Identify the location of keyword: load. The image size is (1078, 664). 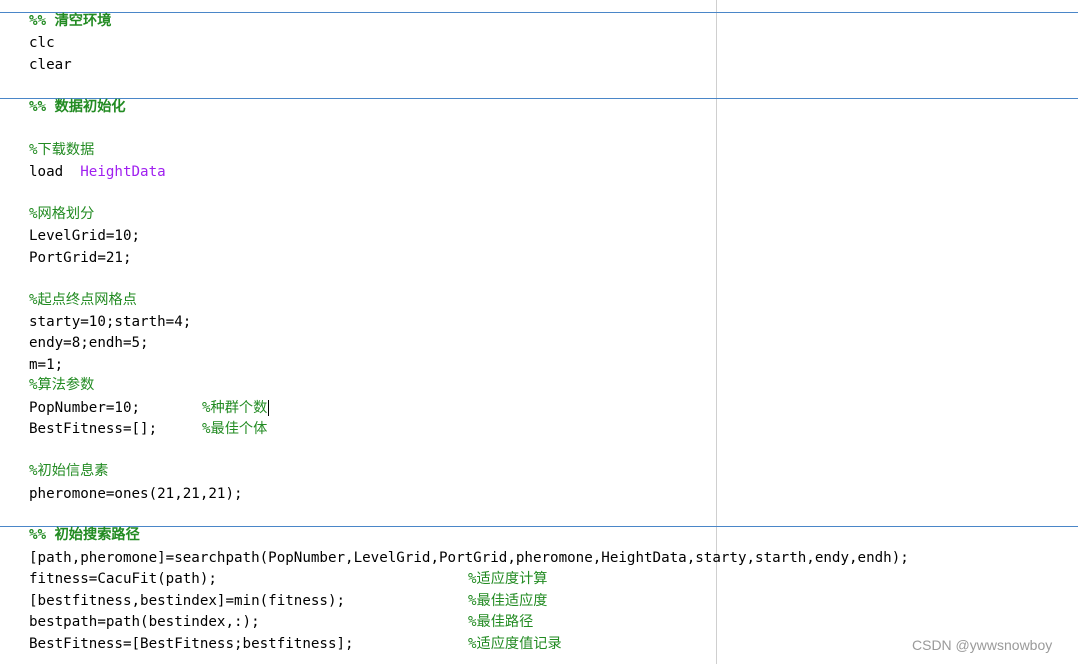
(46, 172).